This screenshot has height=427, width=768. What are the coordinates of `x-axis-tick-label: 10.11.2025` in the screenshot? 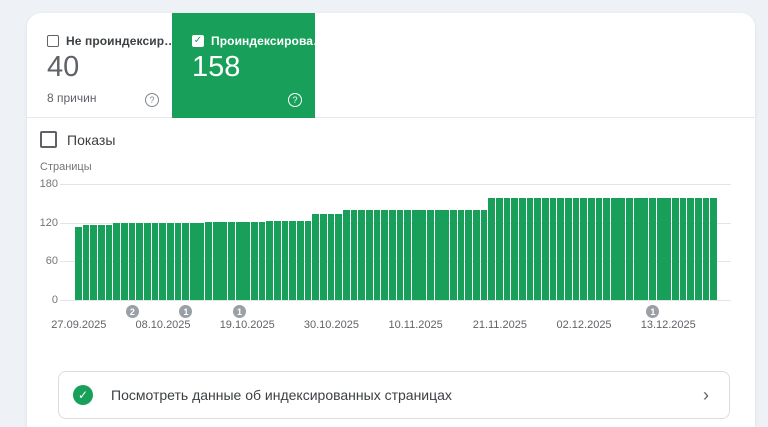 It's located at (415, 325).